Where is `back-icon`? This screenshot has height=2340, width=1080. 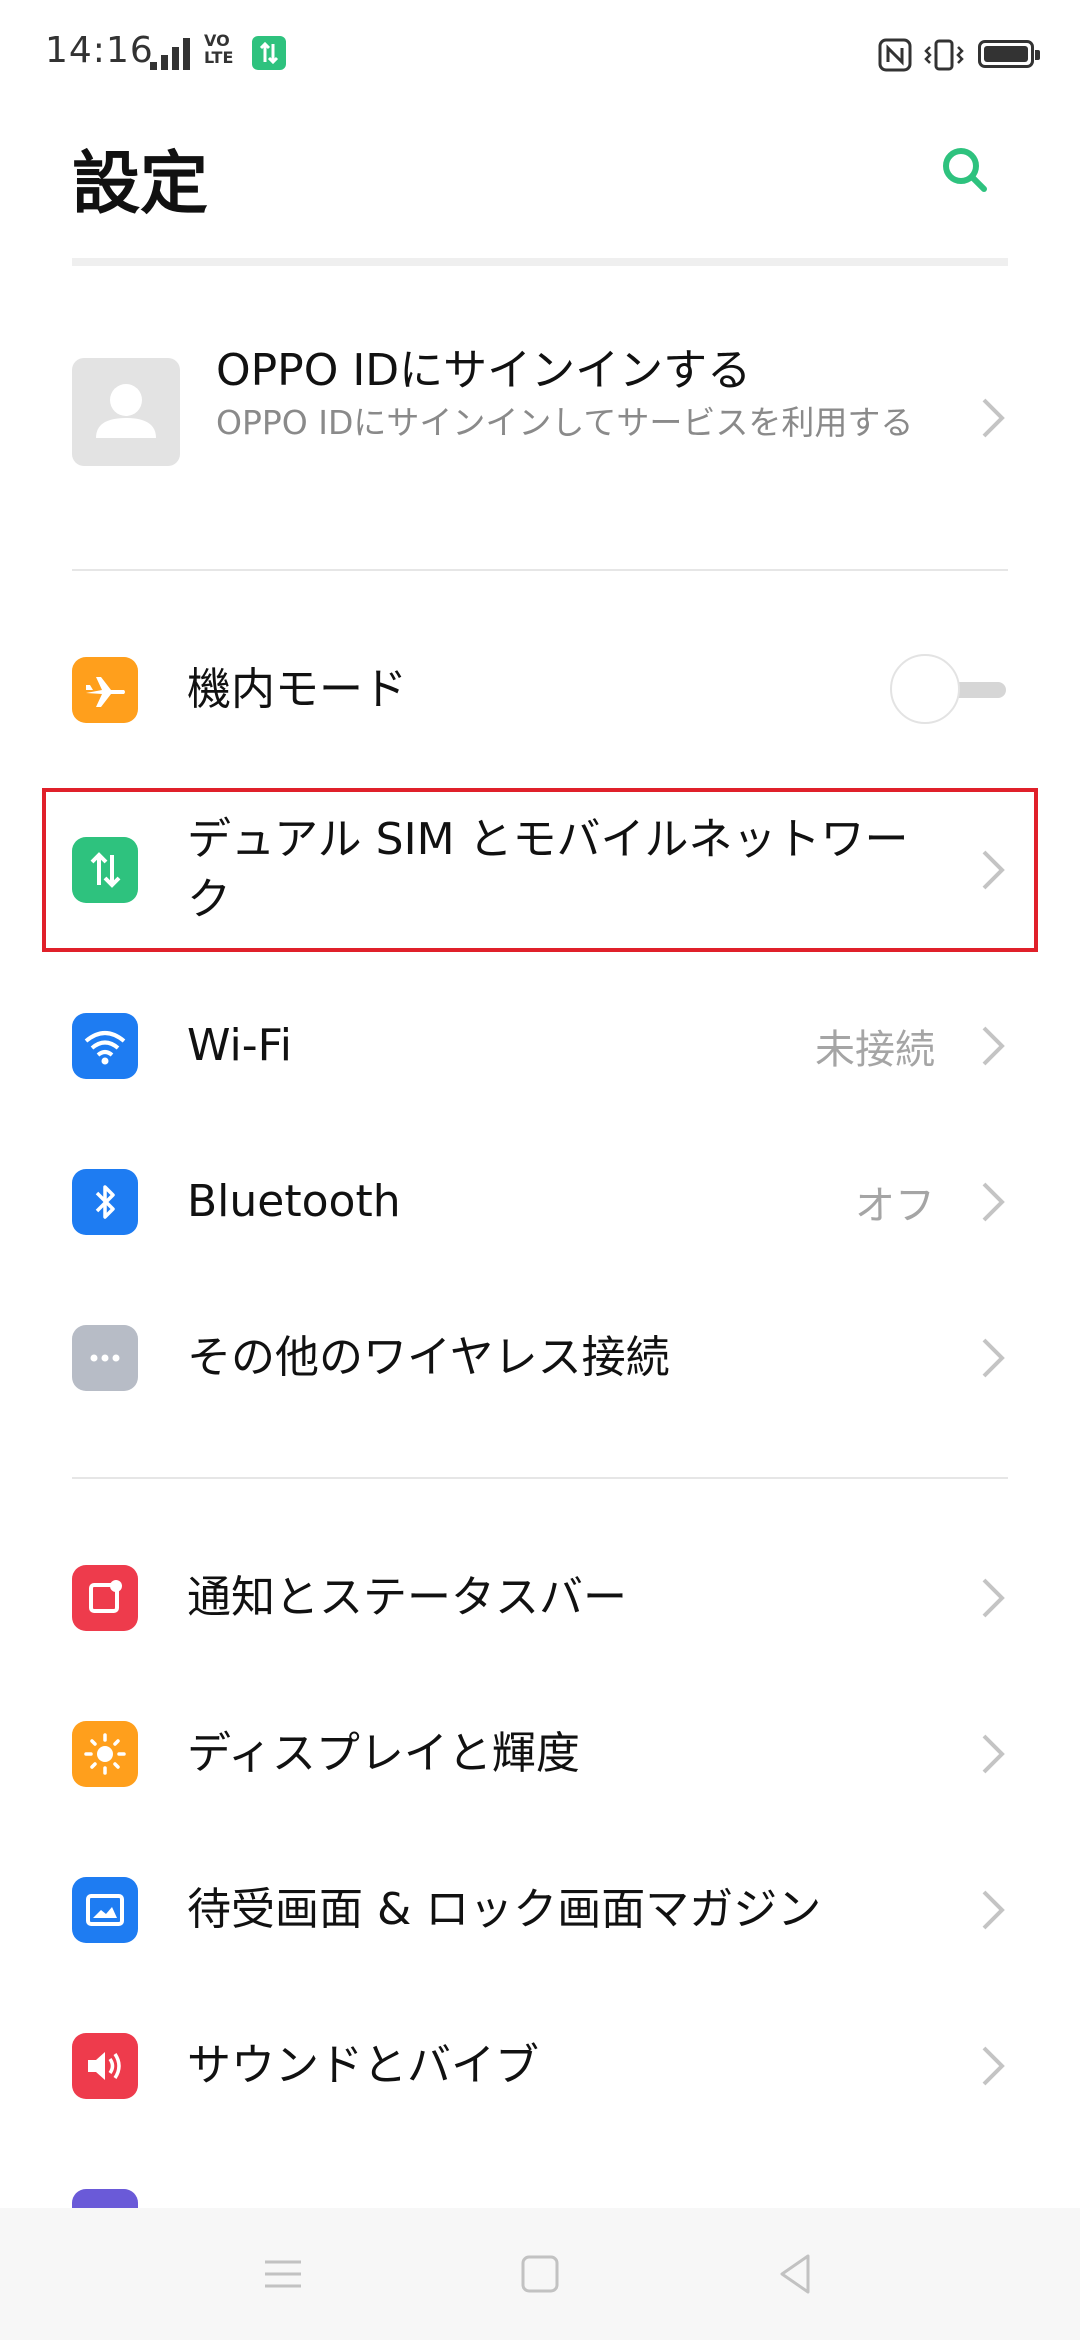
back-icon is located at coordinates (795, 2274).